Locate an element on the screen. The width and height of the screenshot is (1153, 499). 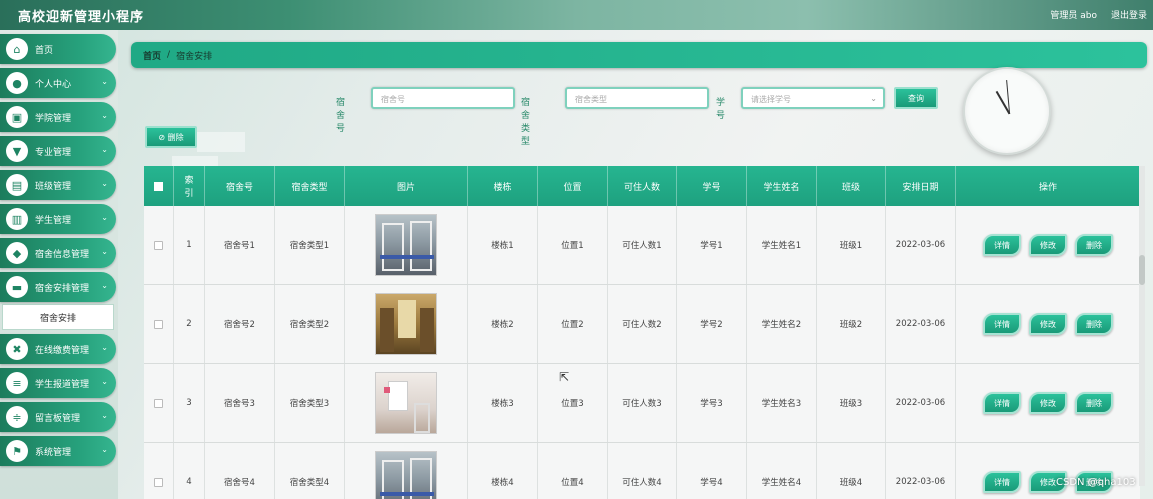
sidebar-item-7: ▬ 宿舍安排管理 ⌄ is located at coordinates (58, 287).